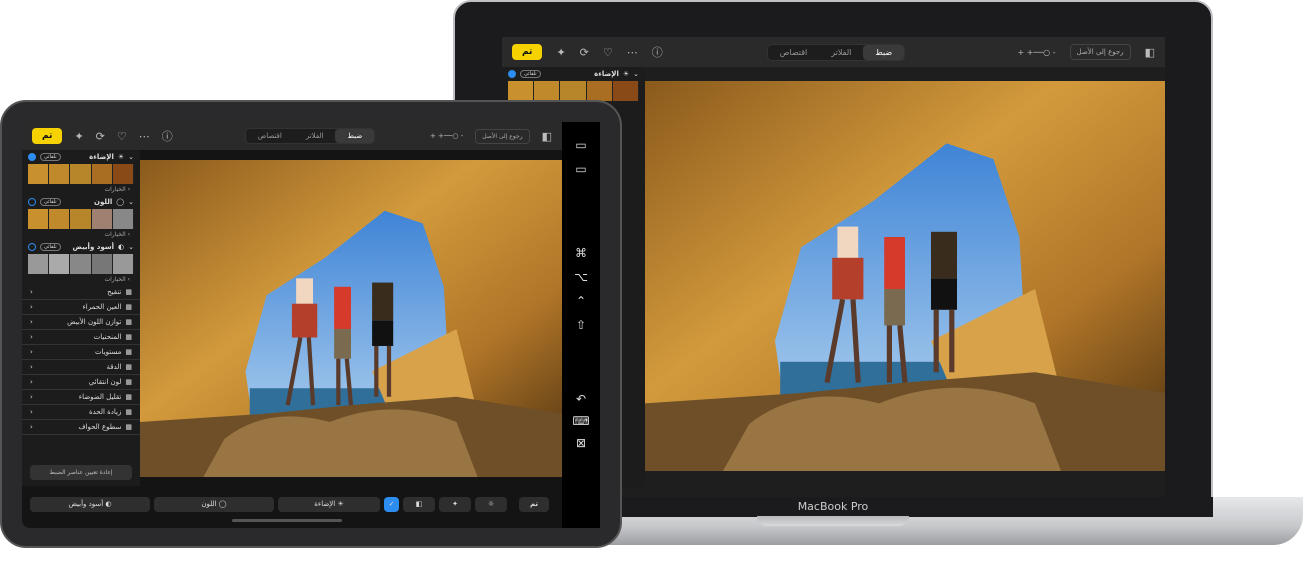 The width and height of the screenshot is (1303, 561). I want to click on dock-icon: ▭, so click(580, 169).